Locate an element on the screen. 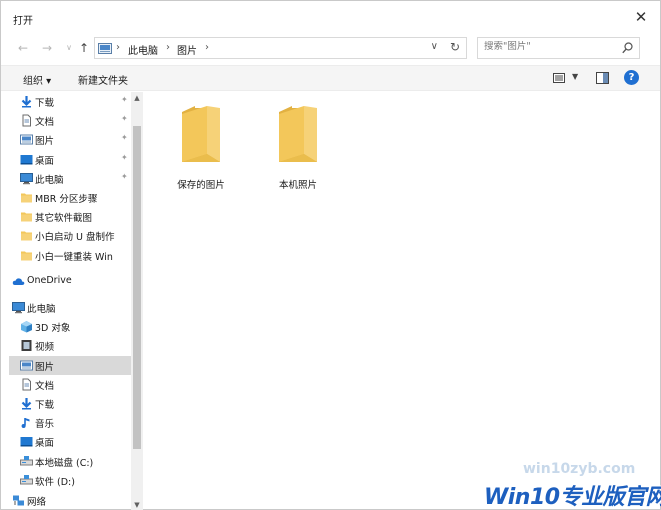 This screenshot has height=510, width=661. sidebar-item-quick-access: 此电脑 ✦ is located at coordinates (70, 178).